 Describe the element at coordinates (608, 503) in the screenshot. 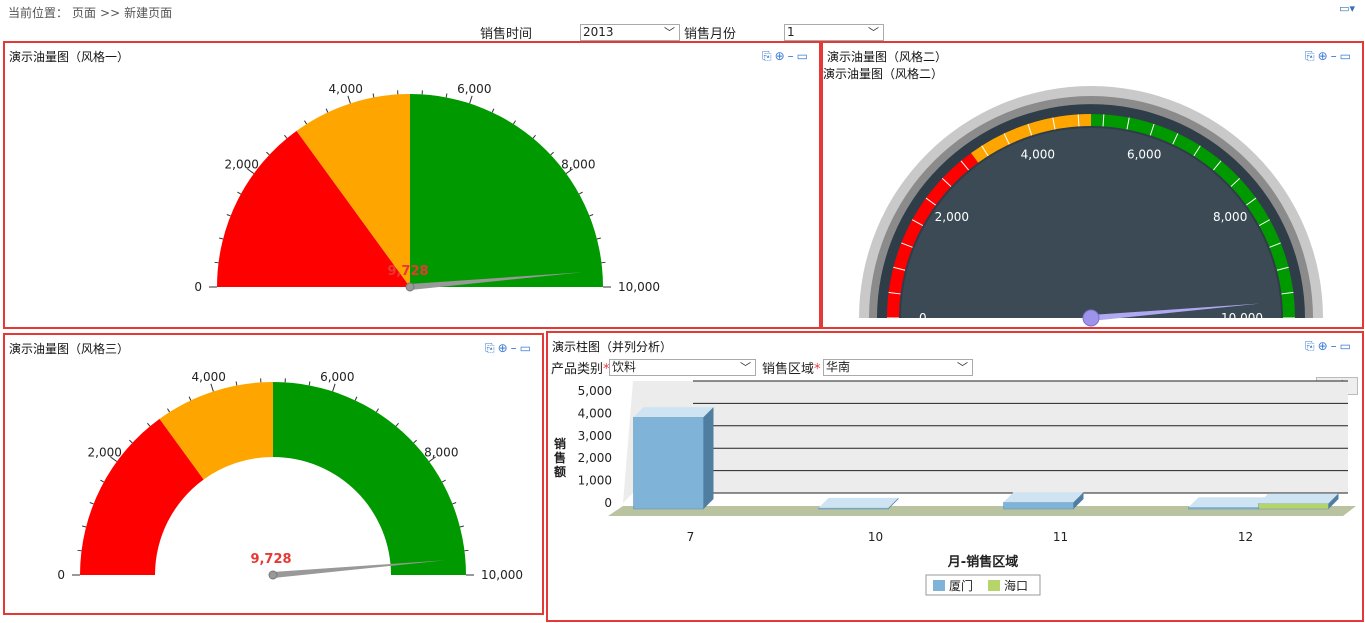

I see `y-tick-label: 0` at that location.